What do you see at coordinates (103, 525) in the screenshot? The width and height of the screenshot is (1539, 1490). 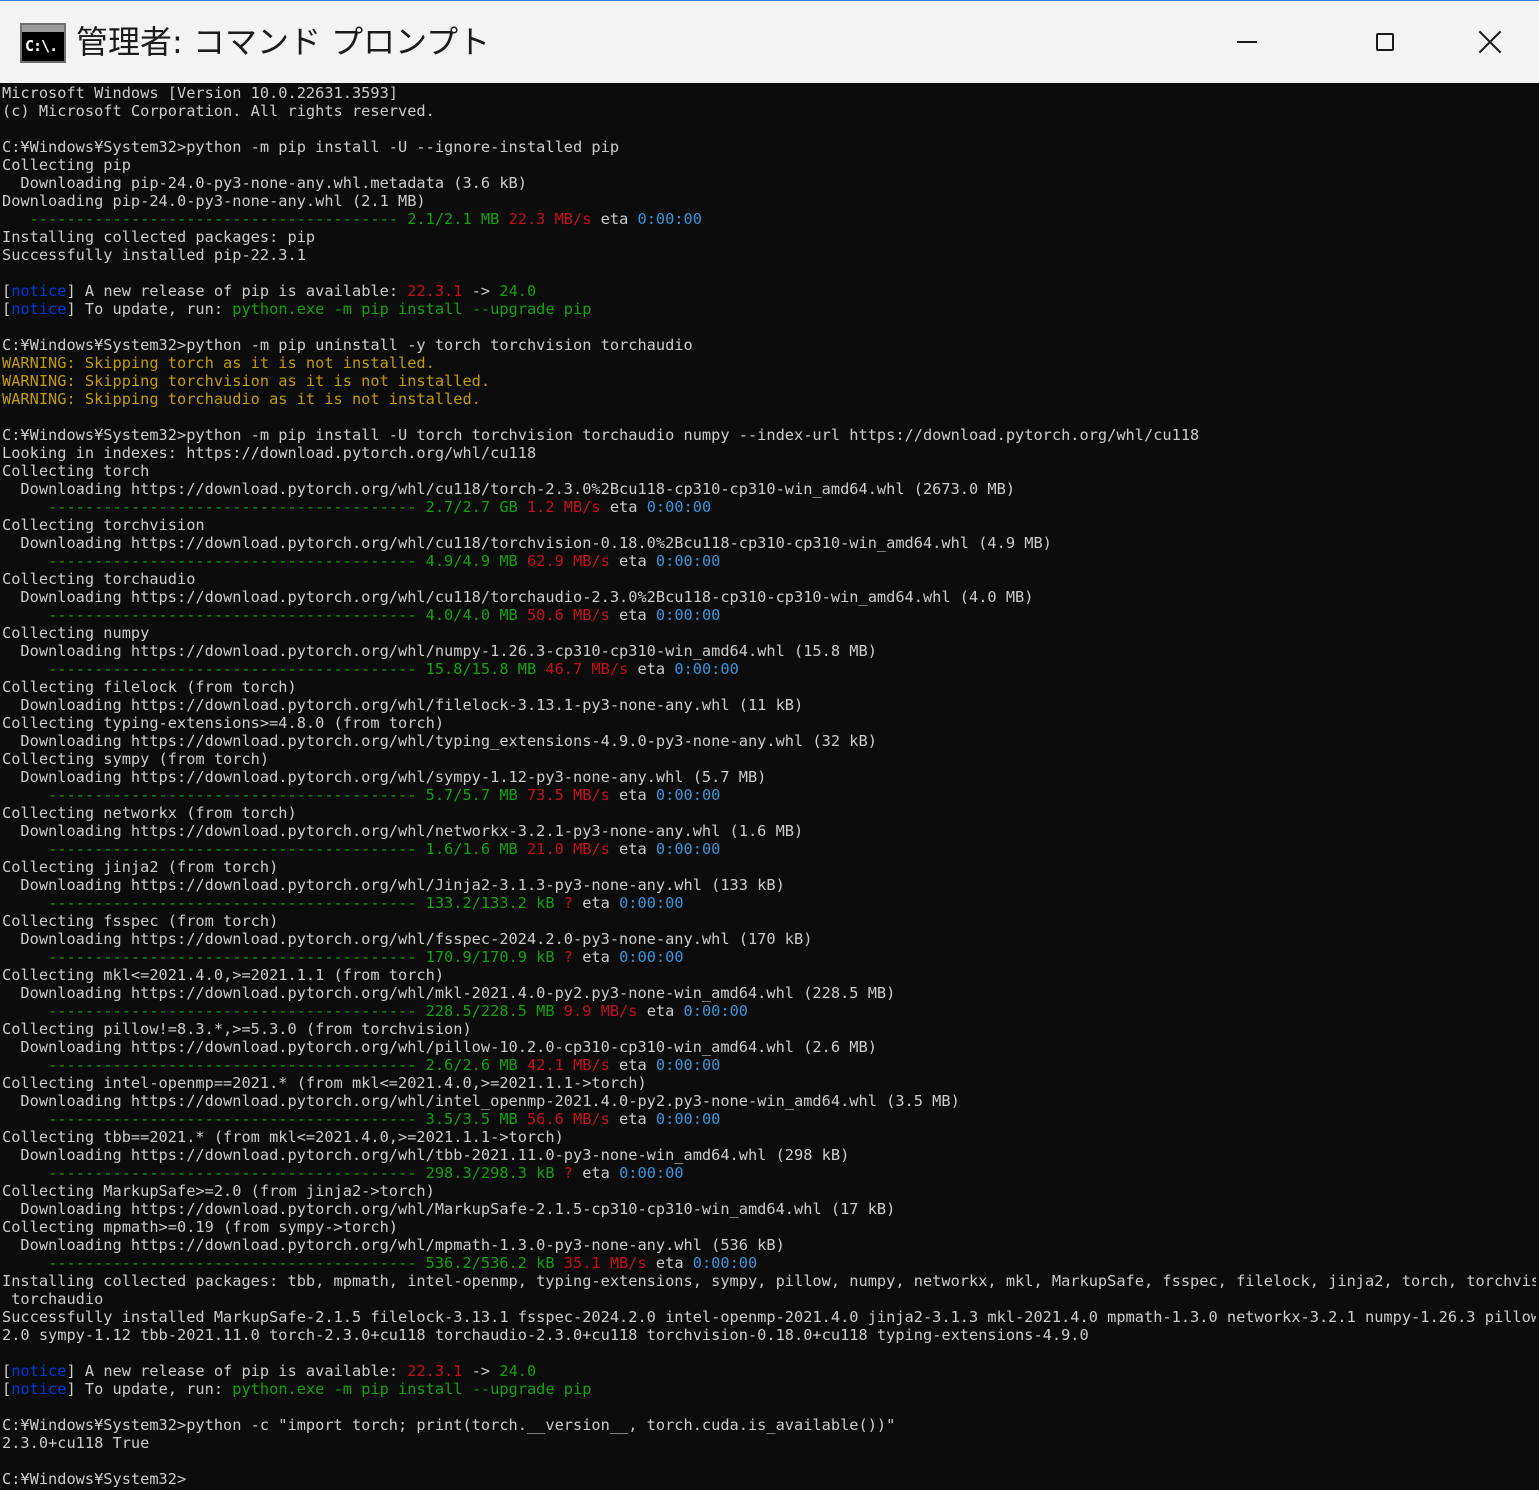 I see `console-text: Collecting torchvision` at bounding box center [103, 525].